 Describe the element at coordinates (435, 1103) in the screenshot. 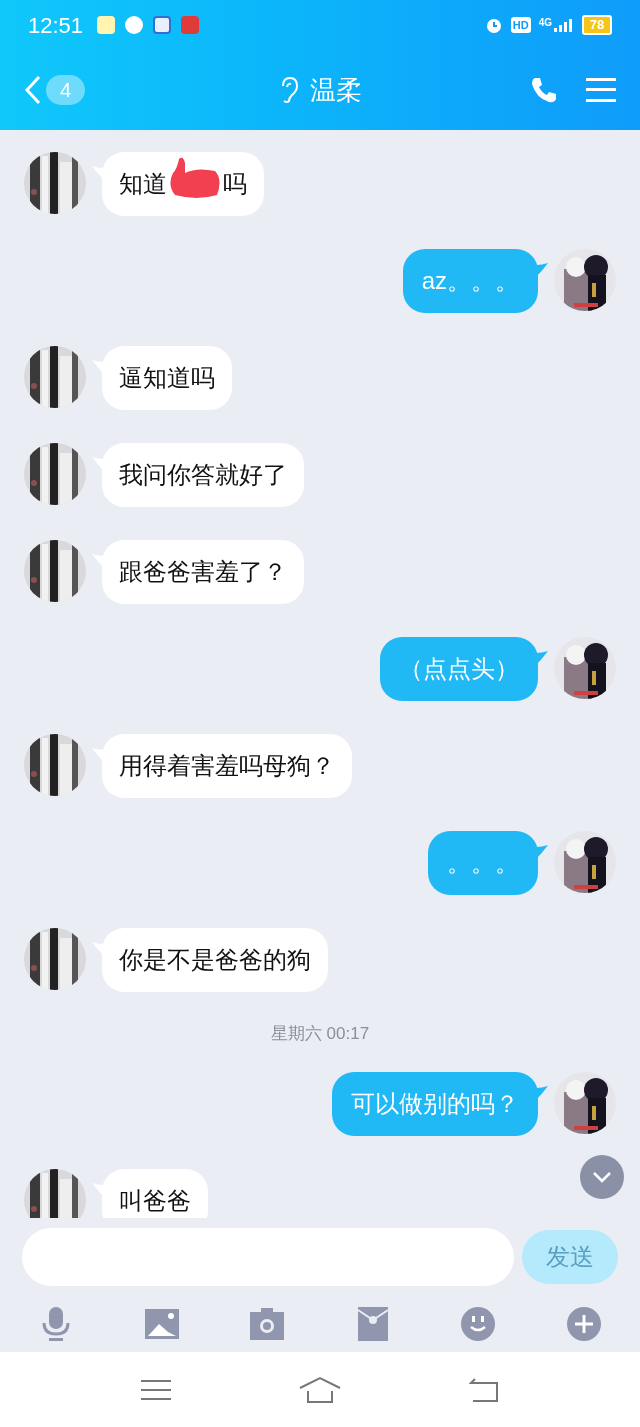

I see `message-text: 可以做别的吗？` at that location.